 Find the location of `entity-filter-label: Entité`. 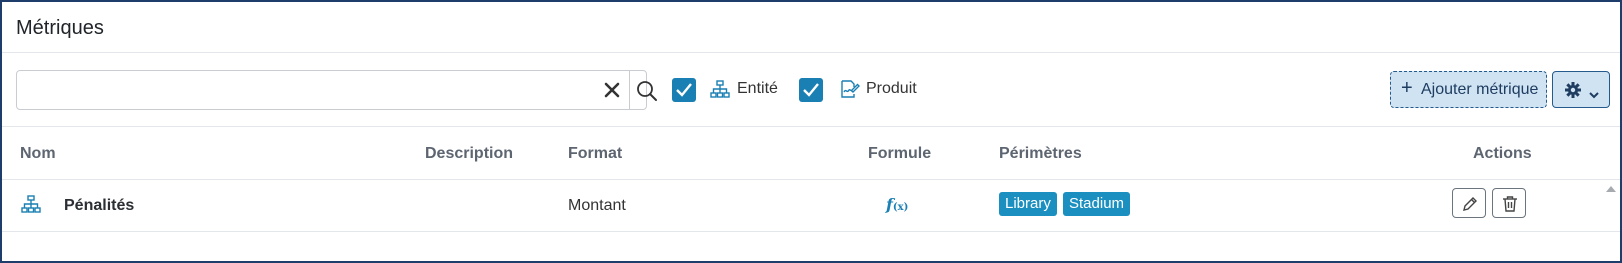

entity-filter-label: Entité is located at coordinates (757, 88).